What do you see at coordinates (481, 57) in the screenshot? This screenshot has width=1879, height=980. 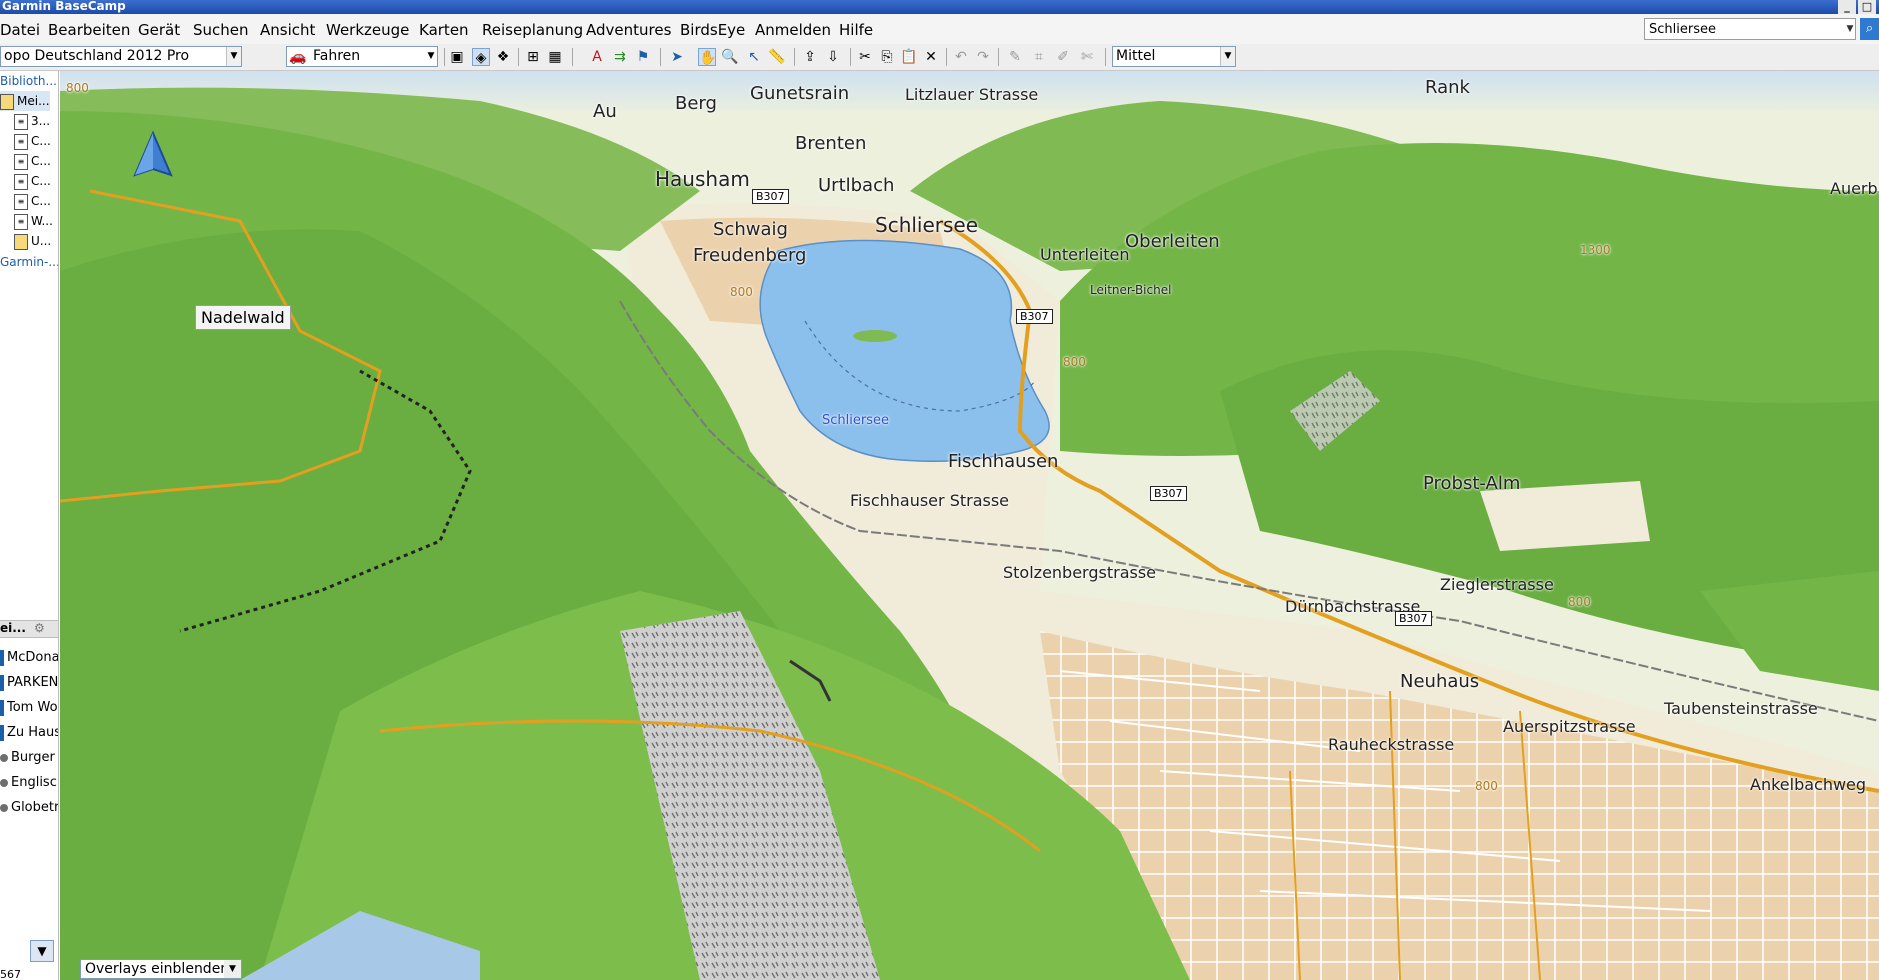 I see `3d-view-icon: ◈` at bounding box center [481, 57].